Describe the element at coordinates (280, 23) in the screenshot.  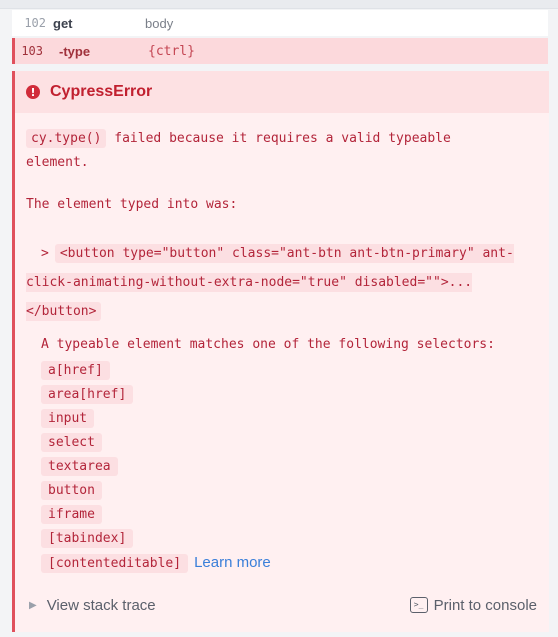
I see `command-row-get: 102 get body` at that location.